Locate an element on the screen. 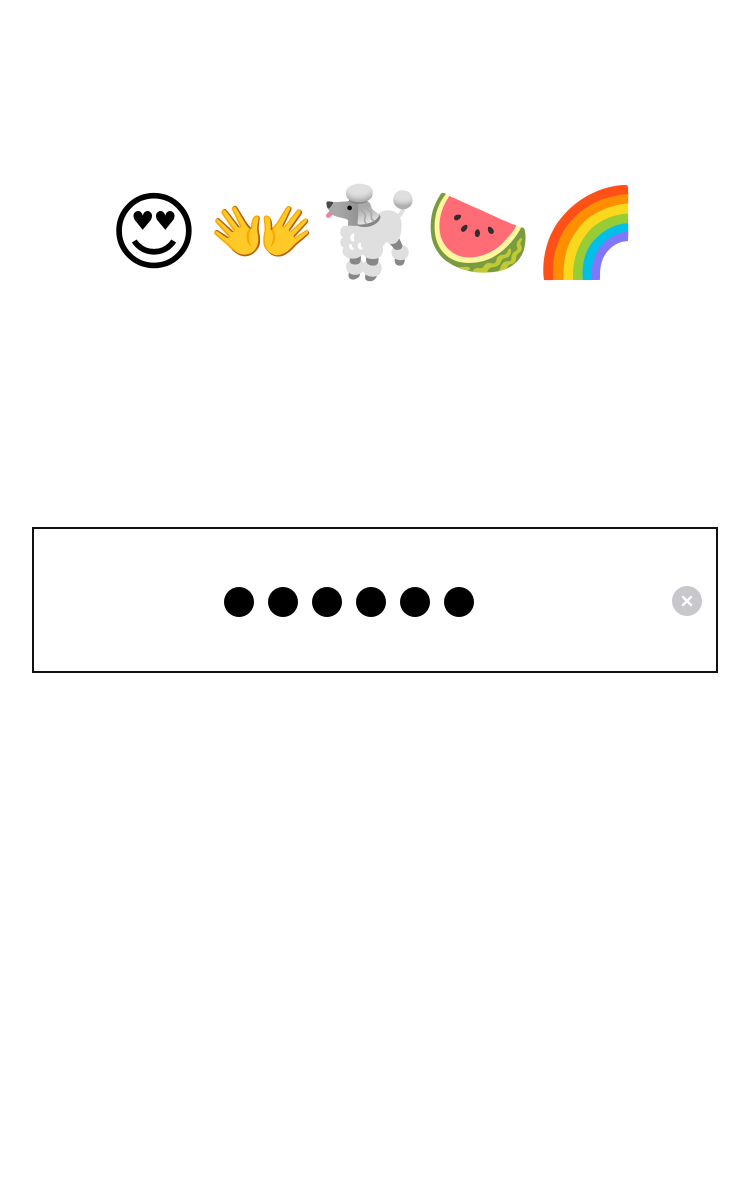  passcode-field is located at coordinates (375, 600).